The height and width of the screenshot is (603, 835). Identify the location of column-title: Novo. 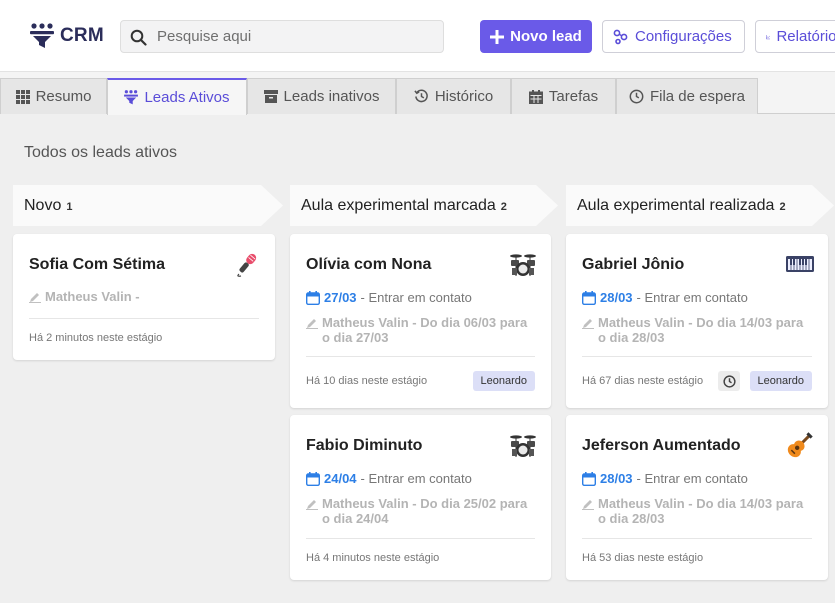
(43, 205).